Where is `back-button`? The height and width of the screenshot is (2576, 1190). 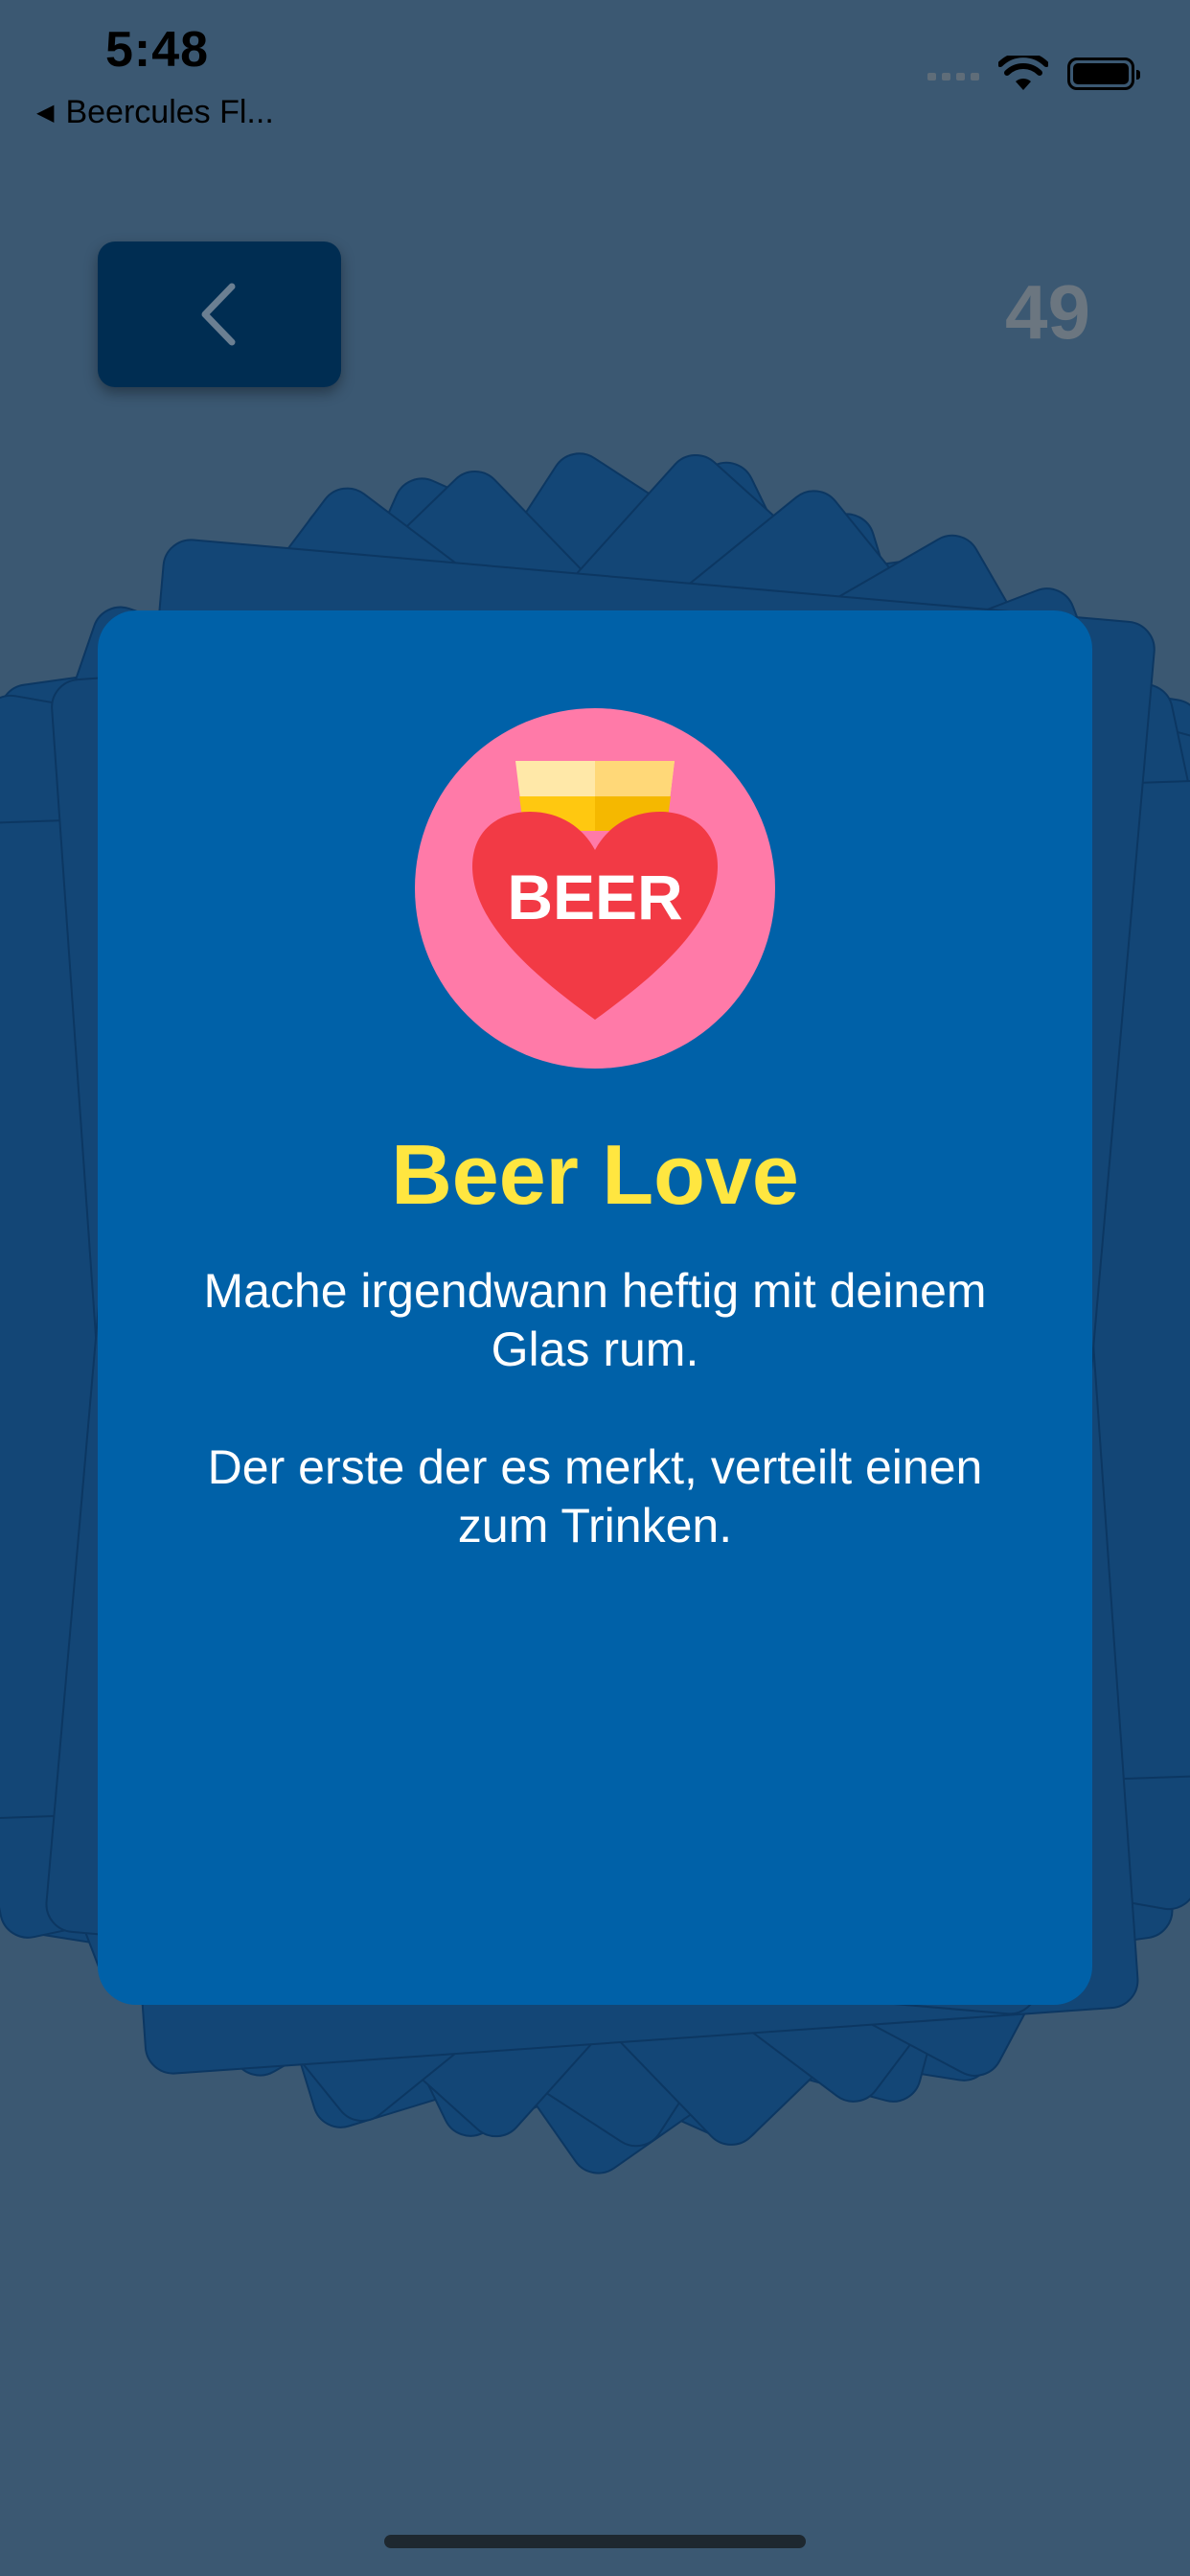
back-button is located at coordinates (220, 314).